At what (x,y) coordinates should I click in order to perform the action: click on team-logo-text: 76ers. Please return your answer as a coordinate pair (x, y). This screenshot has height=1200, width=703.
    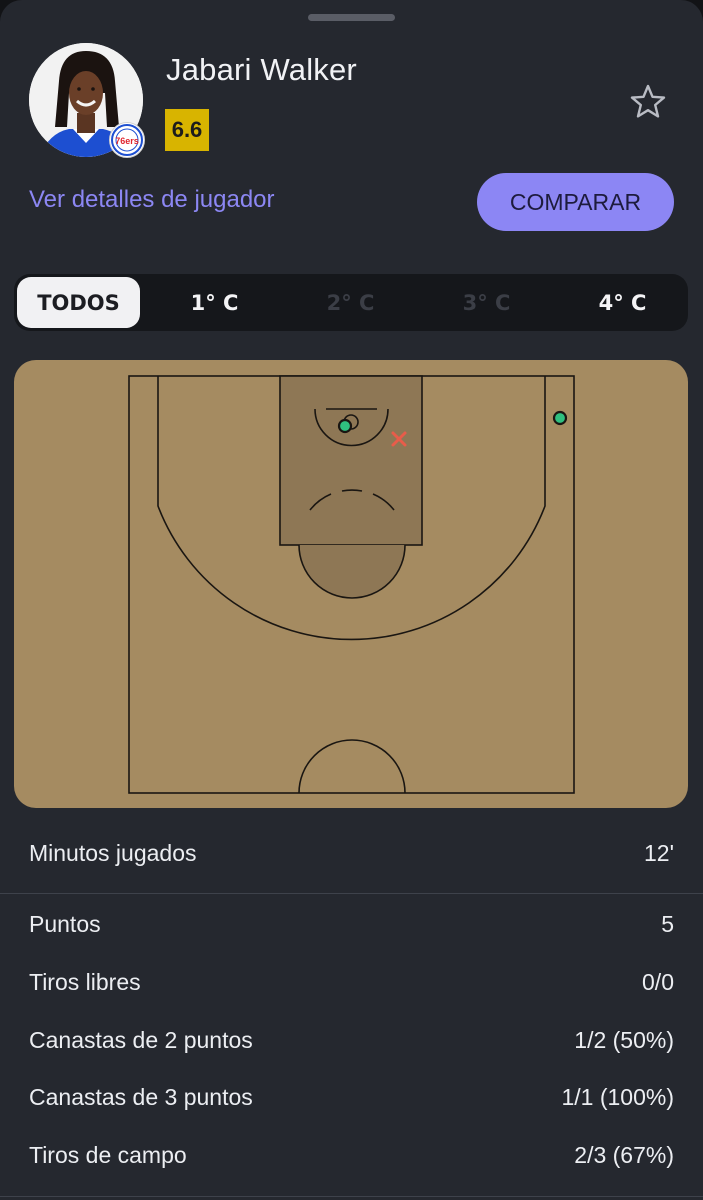
    Looking at the image, I should click on (127, 141).